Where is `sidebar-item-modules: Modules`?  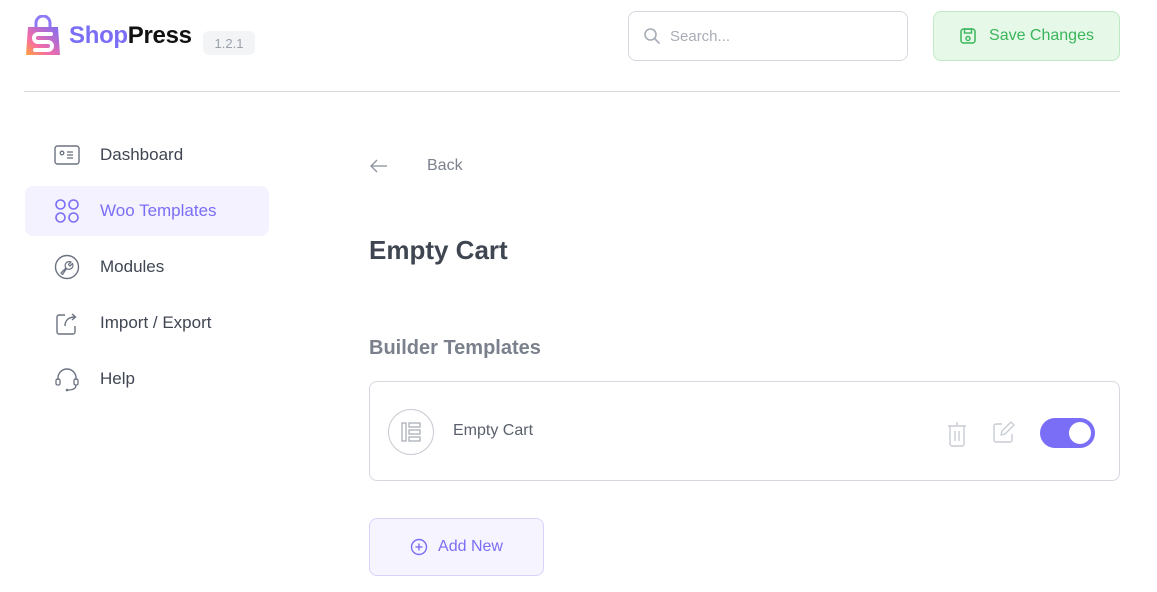 sidebar-item-modules: Modules is located at coordinates (147, 267).